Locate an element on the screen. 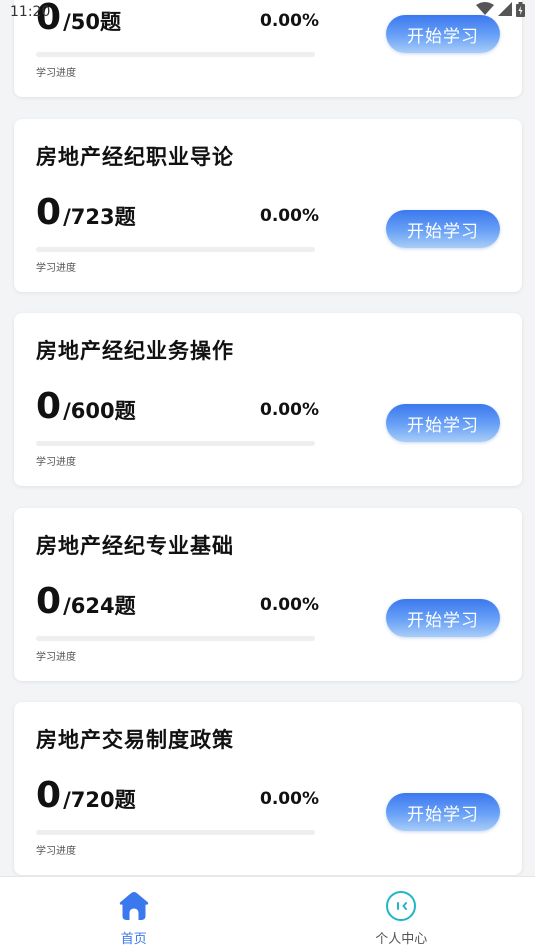 This screenshot has height=951, width=535. tab-profile-label: 个人中心 is located at coordinates (401, 939).